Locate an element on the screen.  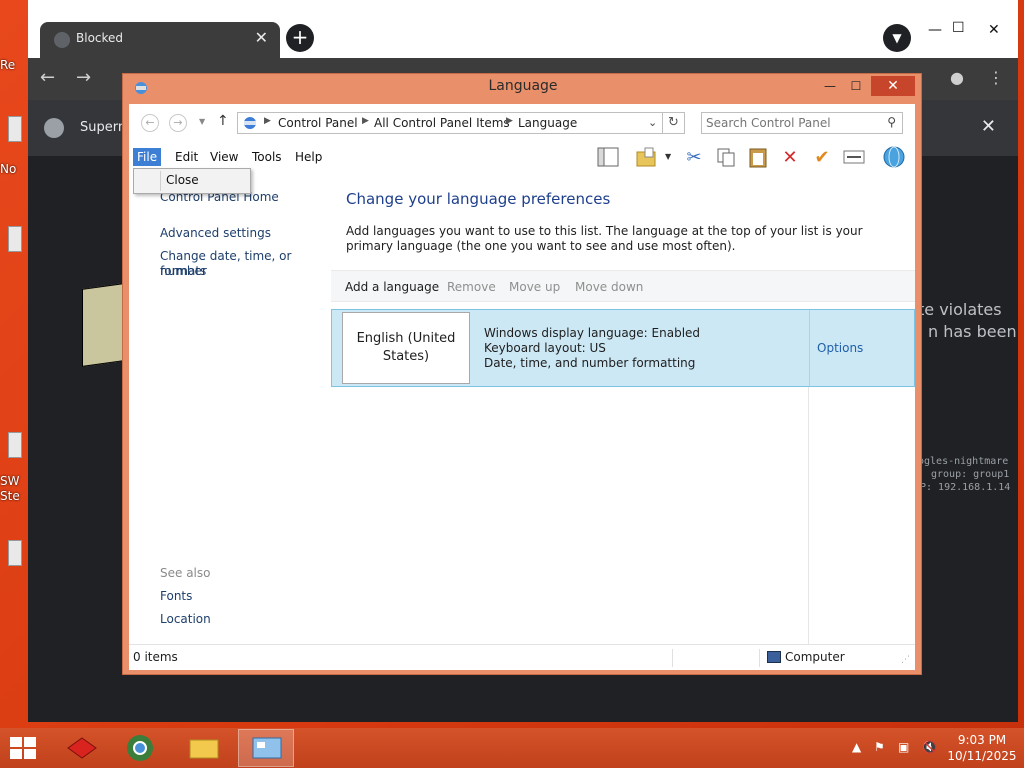
start-button is located at coordinates (24, 748).